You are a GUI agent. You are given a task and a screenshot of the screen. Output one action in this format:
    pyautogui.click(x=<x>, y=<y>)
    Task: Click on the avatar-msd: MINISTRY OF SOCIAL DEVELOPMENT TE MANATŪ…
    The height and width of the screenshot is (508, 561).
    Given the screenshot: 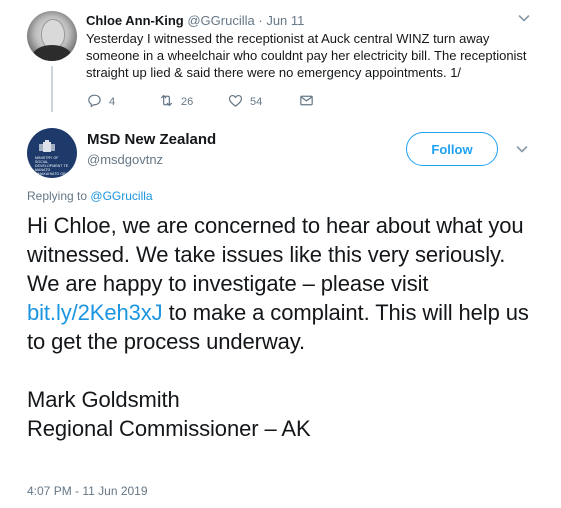 What is the action you would take?
    pyautogui.click(x=52, y=153)
    